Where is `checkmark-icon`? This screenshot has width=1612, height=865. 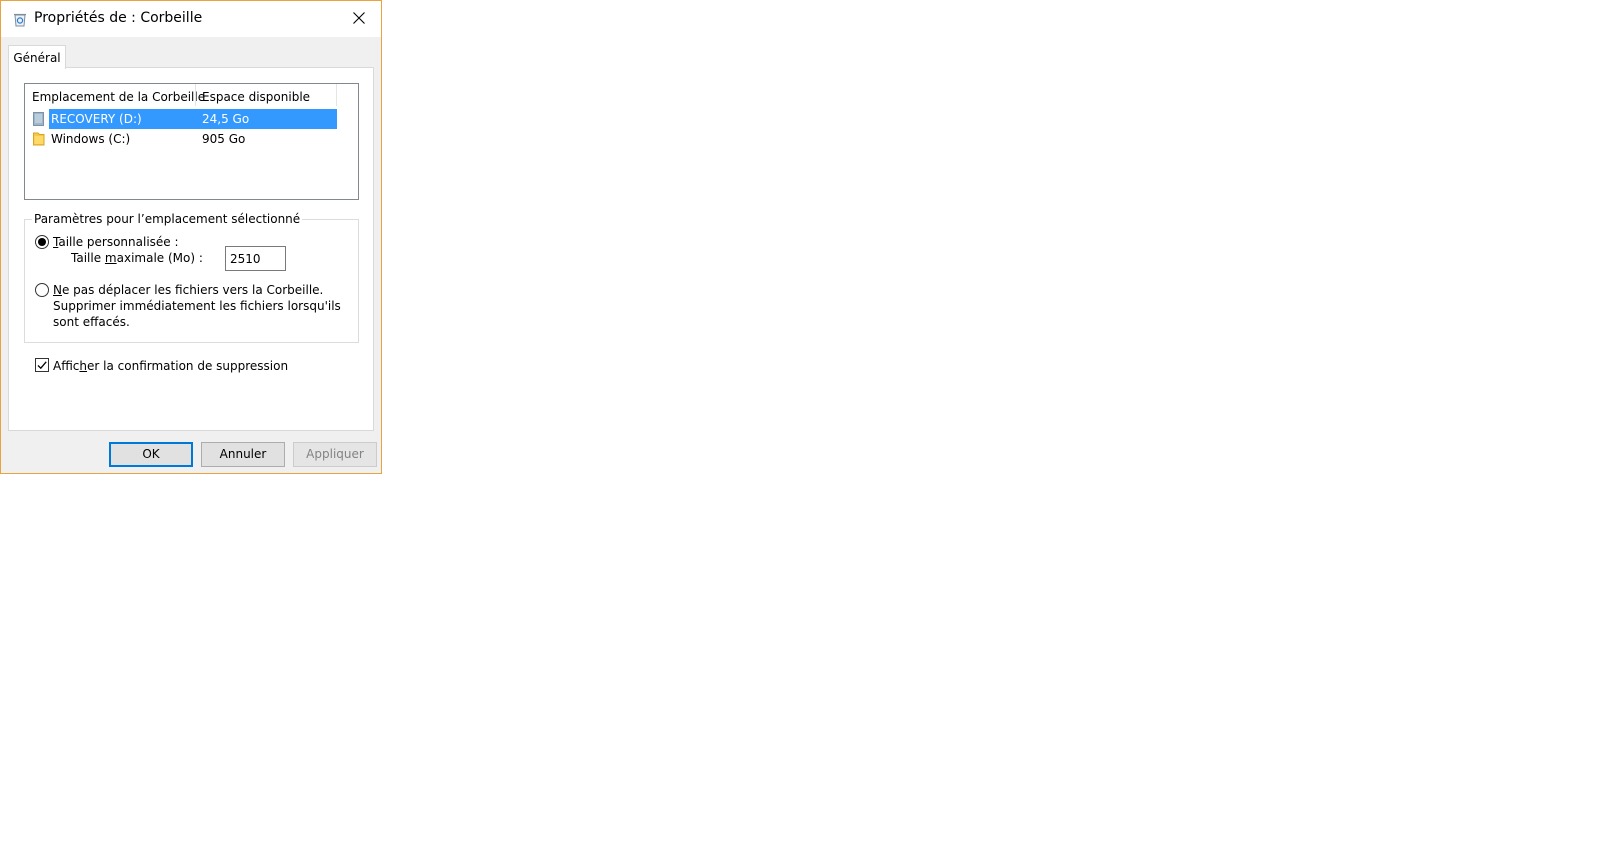
checkmark-icon is located at coordinates (42, 365).